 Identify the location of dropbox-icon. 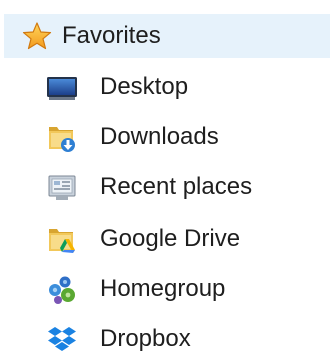
(62, 339).